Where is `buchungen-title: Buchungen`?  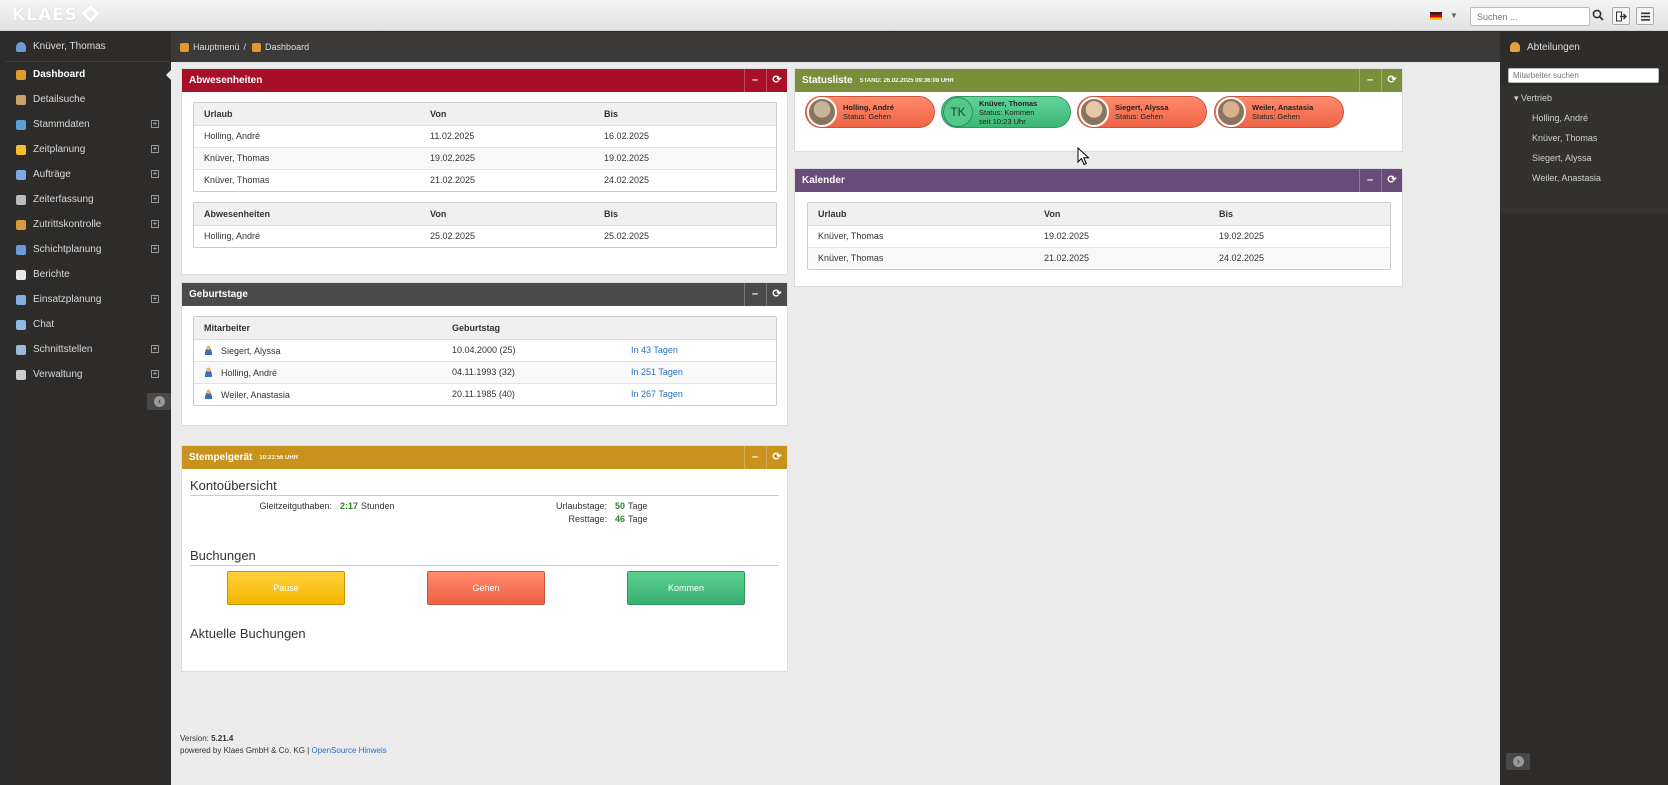 buchungen-title: Buchungen is located at coordinates (223, 555).